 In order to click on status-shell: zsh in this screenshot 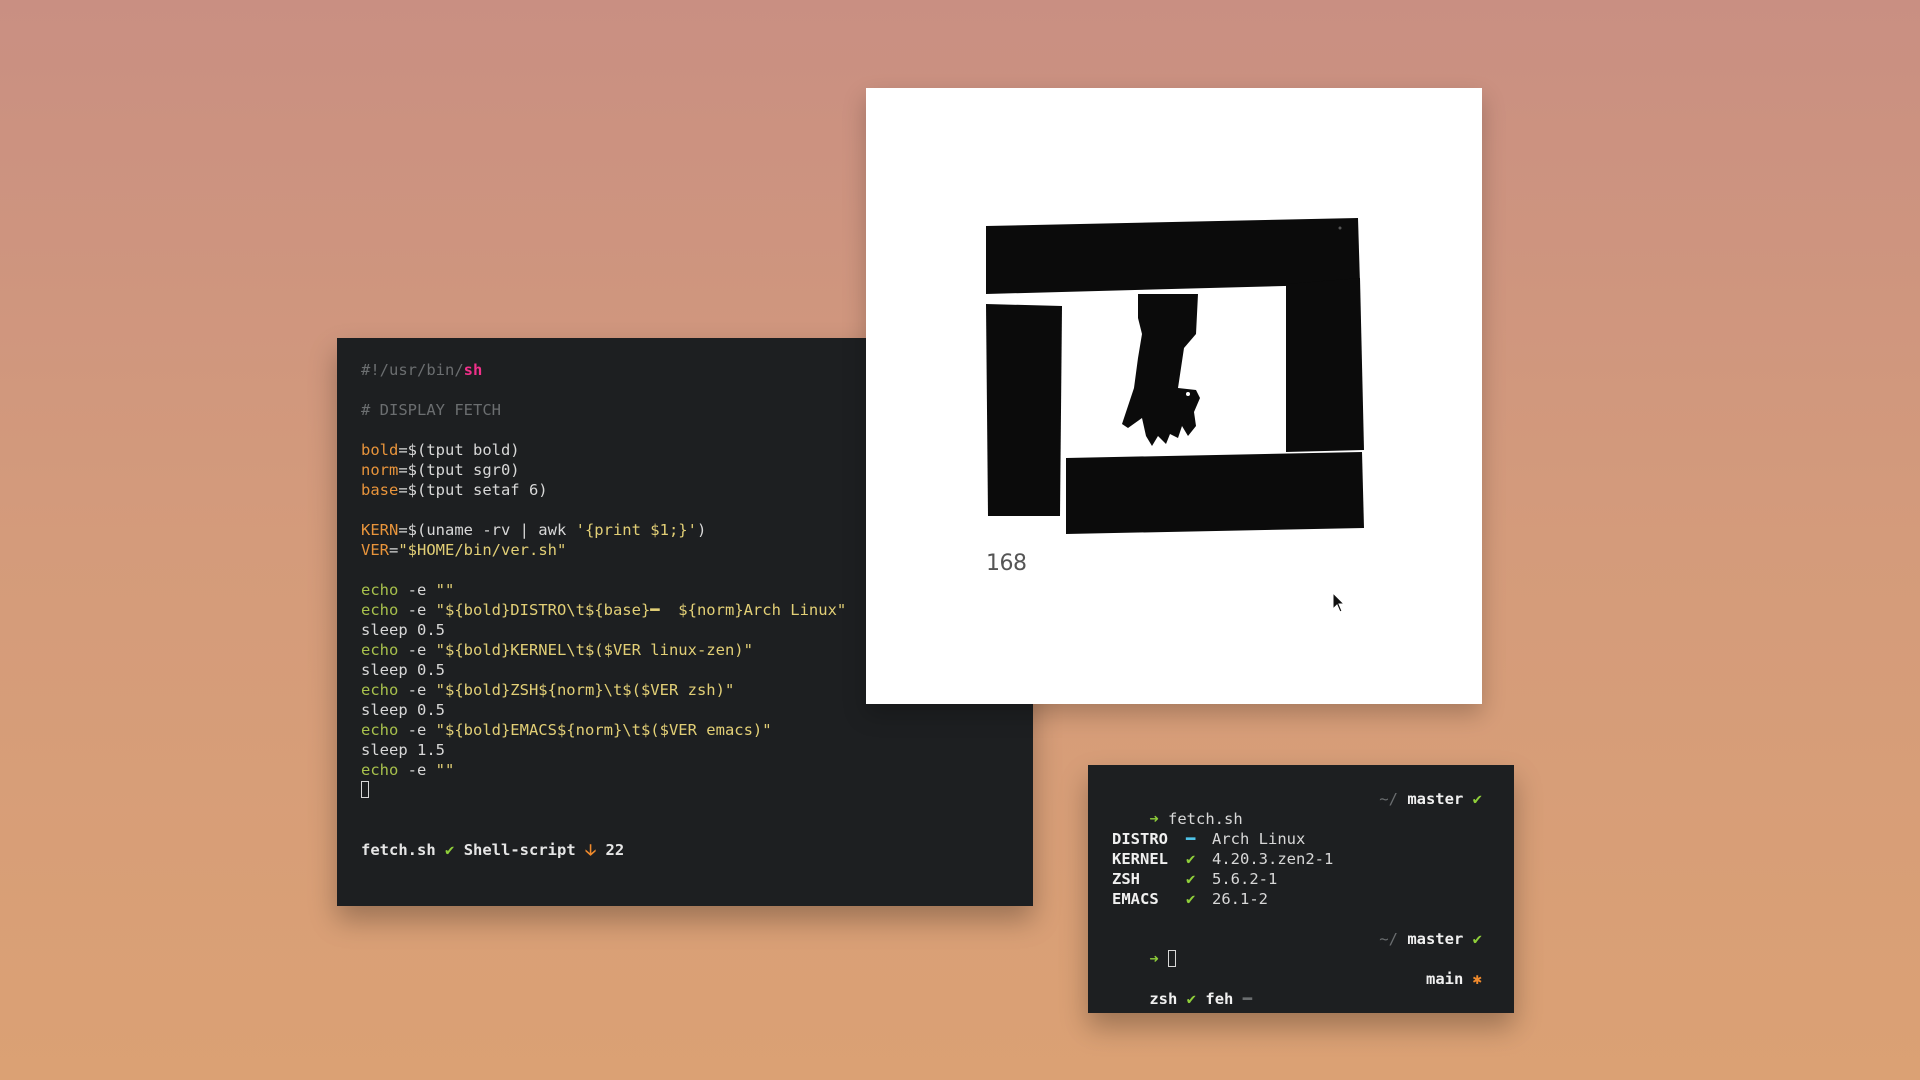, I will do `click(1163, 999)`.